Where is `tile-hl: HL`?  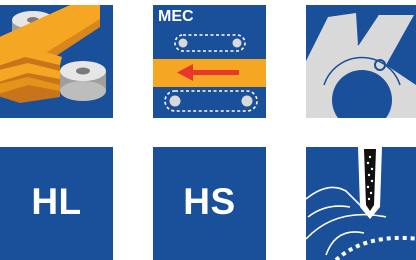
tile-hl: HL is located at coordinates (56, 203).